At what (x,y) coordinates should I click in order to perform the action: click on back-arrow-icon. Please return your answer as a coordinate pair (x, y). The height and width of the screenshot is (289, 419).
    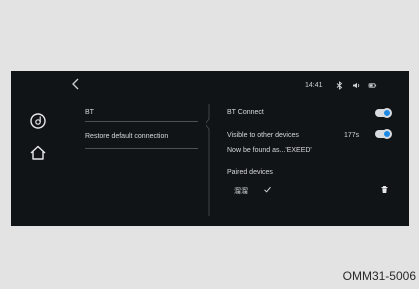
    Looking at the image, I should click on (76, 84).